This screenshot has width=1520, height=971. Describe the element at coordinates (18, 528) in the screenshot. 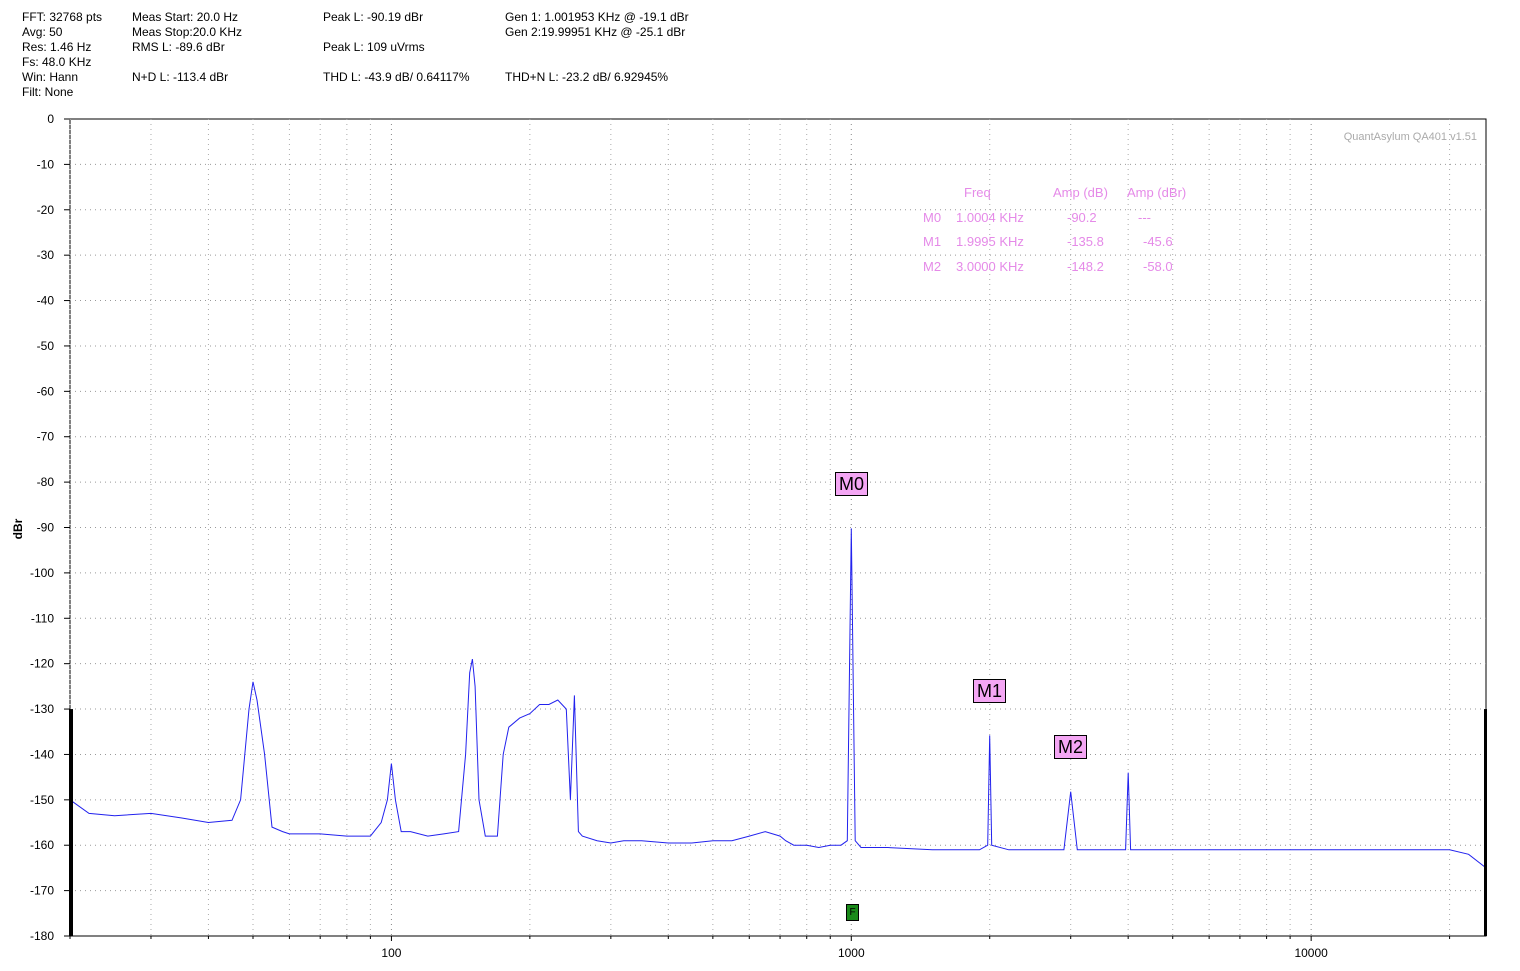

I see `y-axis-label: dBr` at that location.